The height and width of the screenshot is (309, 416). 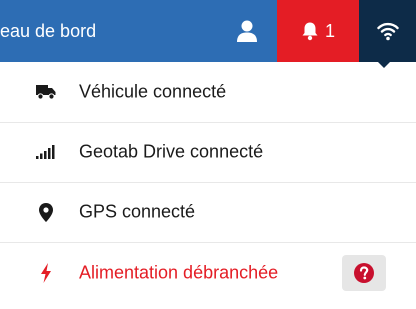 What do you see at coordinates (137, 211) in the screenshot?
I see `status-item-label: GPS connecté` at bounding box center [137, 211].